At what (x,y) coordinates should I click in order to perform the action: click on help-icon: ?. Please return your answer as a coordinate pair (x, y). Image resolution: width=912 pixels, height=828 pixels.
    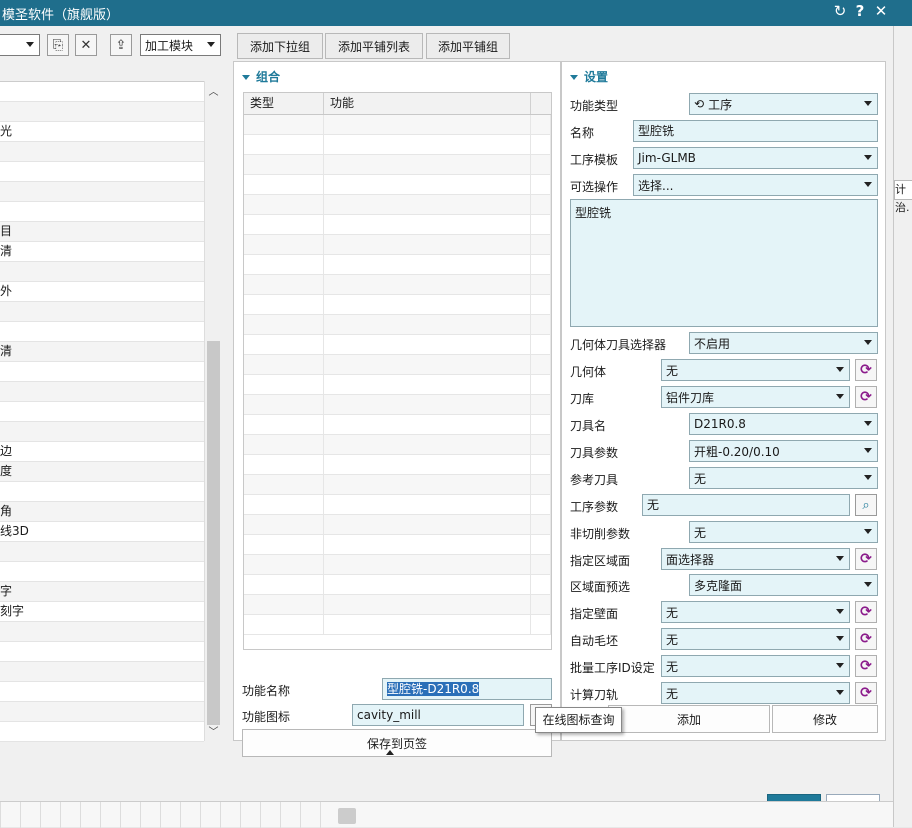
    Looking at the image, I should click on (860, 11).